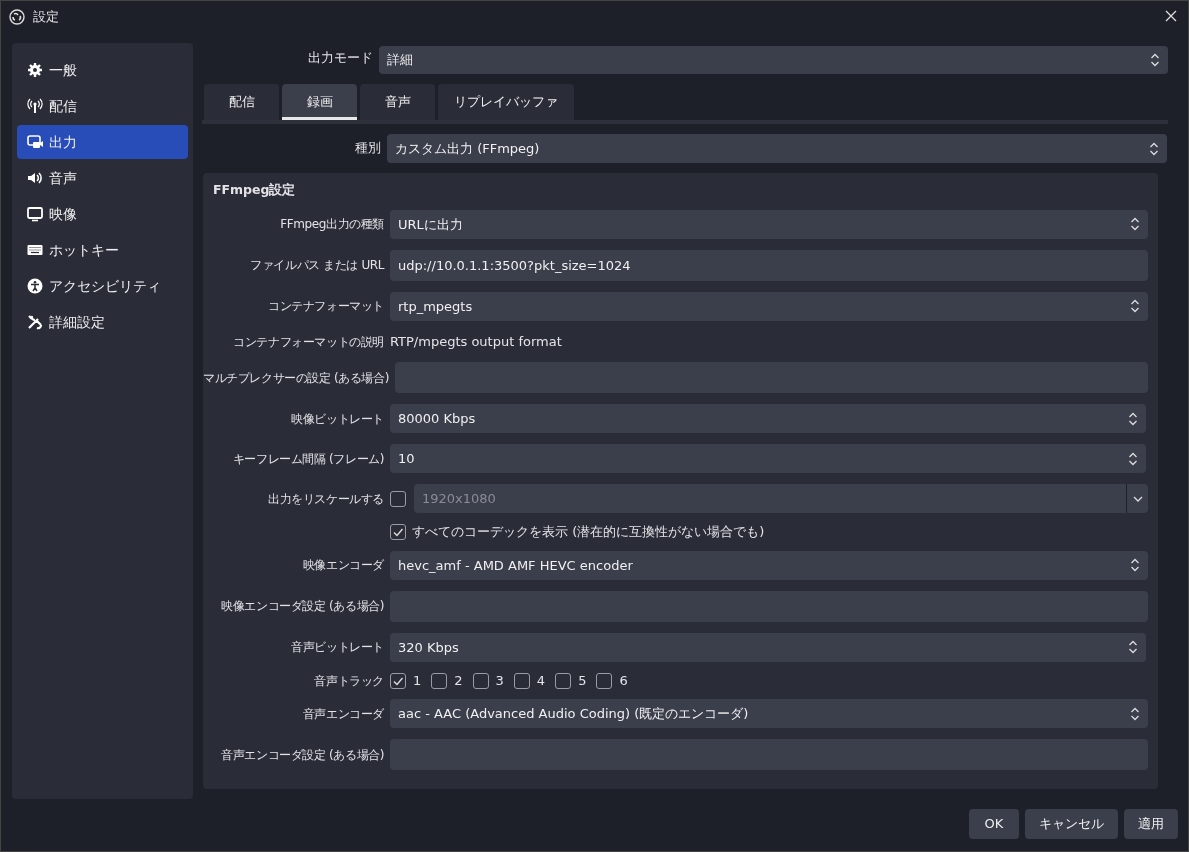  What do you see at coordinates (476, 341) in the screenshot?
I see `info-text: RTP/mpegts output format` at bounding box center [476, 341].